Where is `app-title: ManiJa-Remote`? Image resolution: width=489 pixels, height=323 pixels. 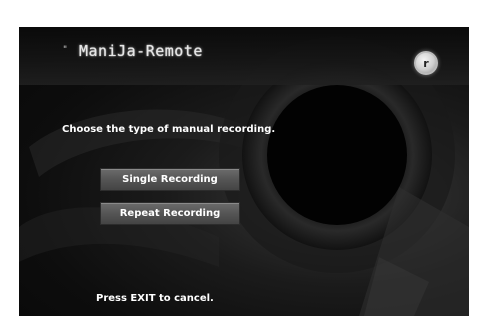
app-title: ManiJa-Remote is located at coordinates (141, 51).